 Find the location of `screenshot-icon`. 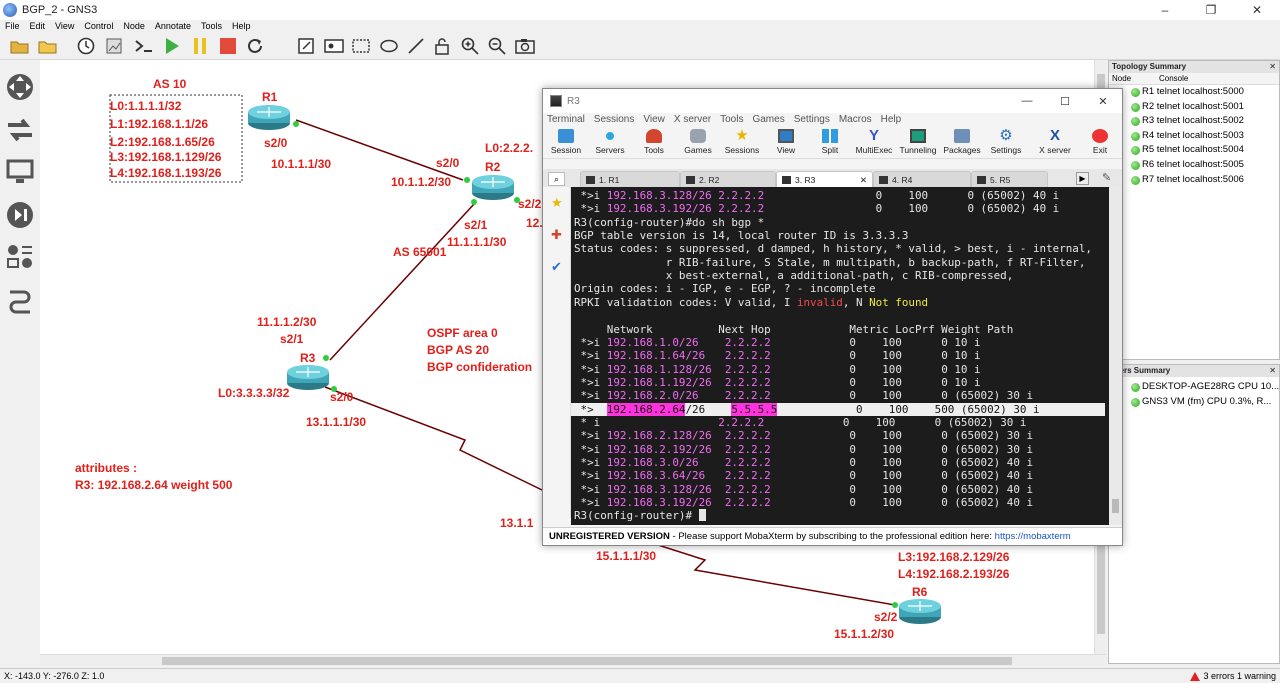

screenshot-icon is located at coordinates (525, 46).